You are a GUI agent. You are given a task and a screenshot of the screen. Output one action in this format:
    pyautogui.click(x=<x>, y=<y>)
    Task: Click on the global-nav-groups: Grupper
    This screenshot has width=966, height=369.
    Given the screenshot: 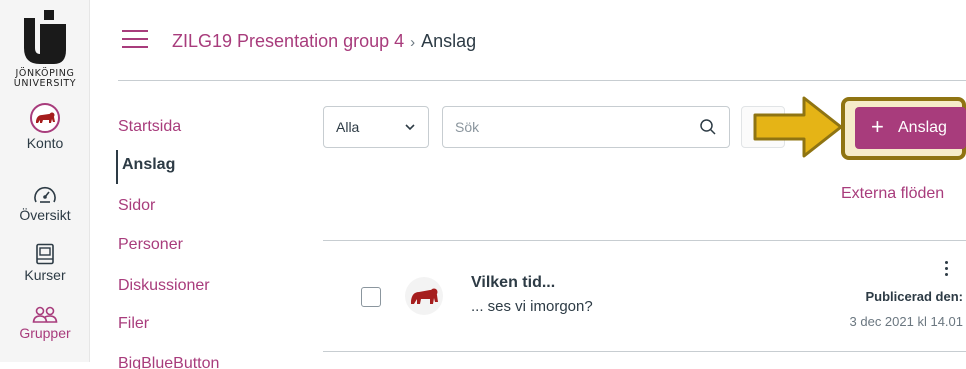 What is the action you would take?
    pyautogui.click(x=45, y=323)
    